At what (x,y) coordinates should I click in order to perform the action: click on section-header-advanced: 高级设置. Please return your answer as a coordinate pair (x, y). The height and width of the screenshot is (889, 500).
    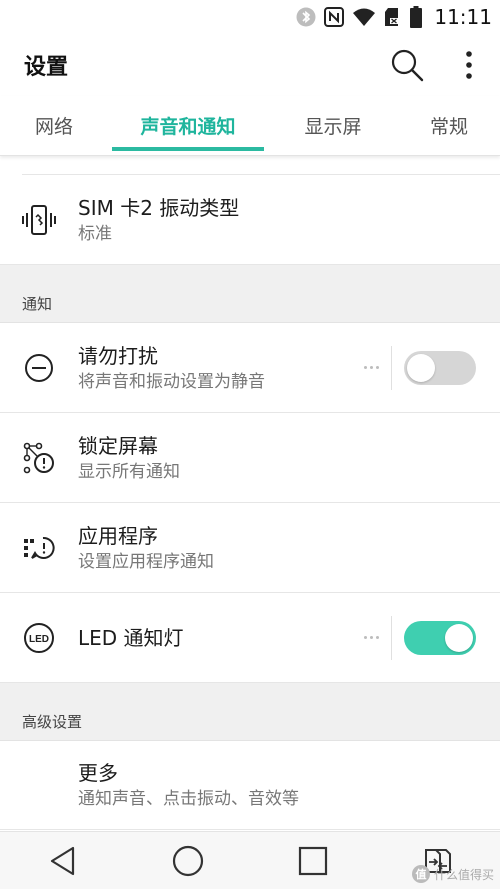
    Looking at the image, I should click on (250, 712).